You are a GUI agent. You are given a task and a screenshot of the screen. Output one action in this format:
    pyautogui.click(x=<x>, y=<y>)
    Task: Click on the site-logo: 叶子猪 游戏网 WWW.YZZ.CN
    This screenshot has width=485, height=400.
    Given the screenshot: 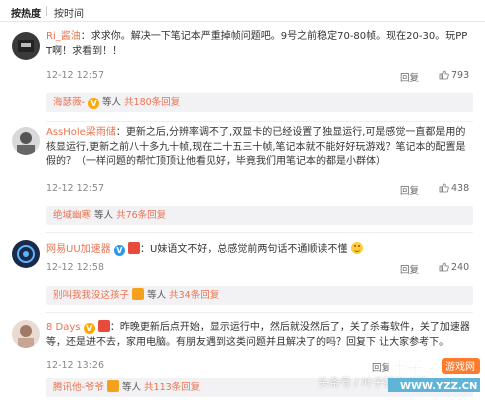 What is the action you would take?
    pyautogui.click(x=432, y=374)
    